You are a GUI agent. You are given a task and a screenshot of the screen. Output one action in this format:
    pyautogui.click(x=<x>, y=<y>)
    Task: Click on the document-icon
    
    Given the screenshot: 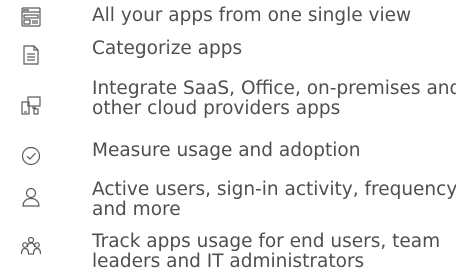 What is the action you would take?
    pyautogui.click(x=31, y=55)
    